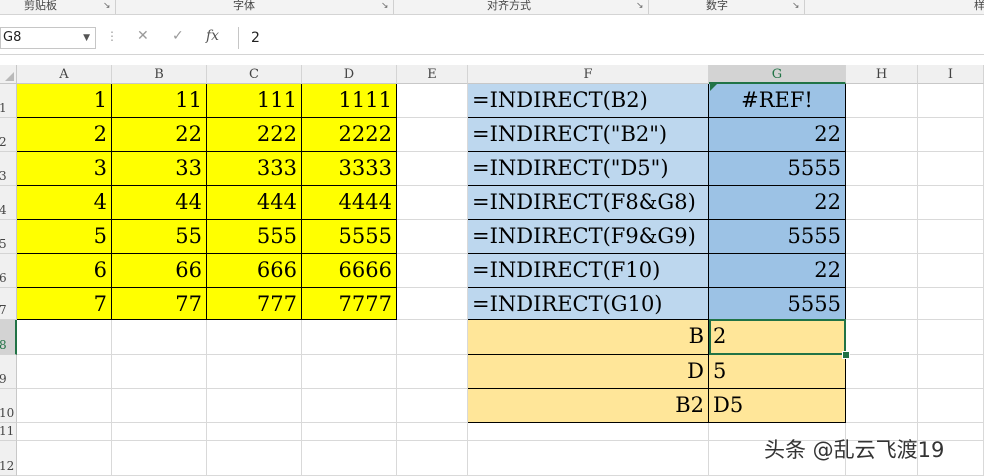 The width and height of the screenshot is (984, 476). Describe the element at coordinates (254, 74) in the screenshot. I see `column-header-c: C` at that location.